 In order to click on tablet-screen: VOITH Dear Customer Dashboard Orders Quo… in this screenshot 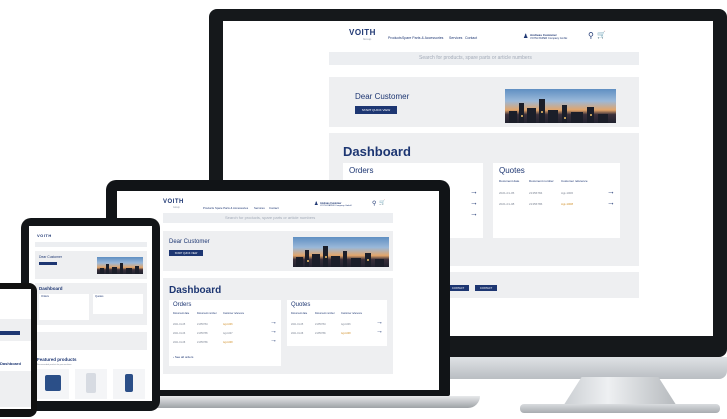, I will do `click(90, 313)`.